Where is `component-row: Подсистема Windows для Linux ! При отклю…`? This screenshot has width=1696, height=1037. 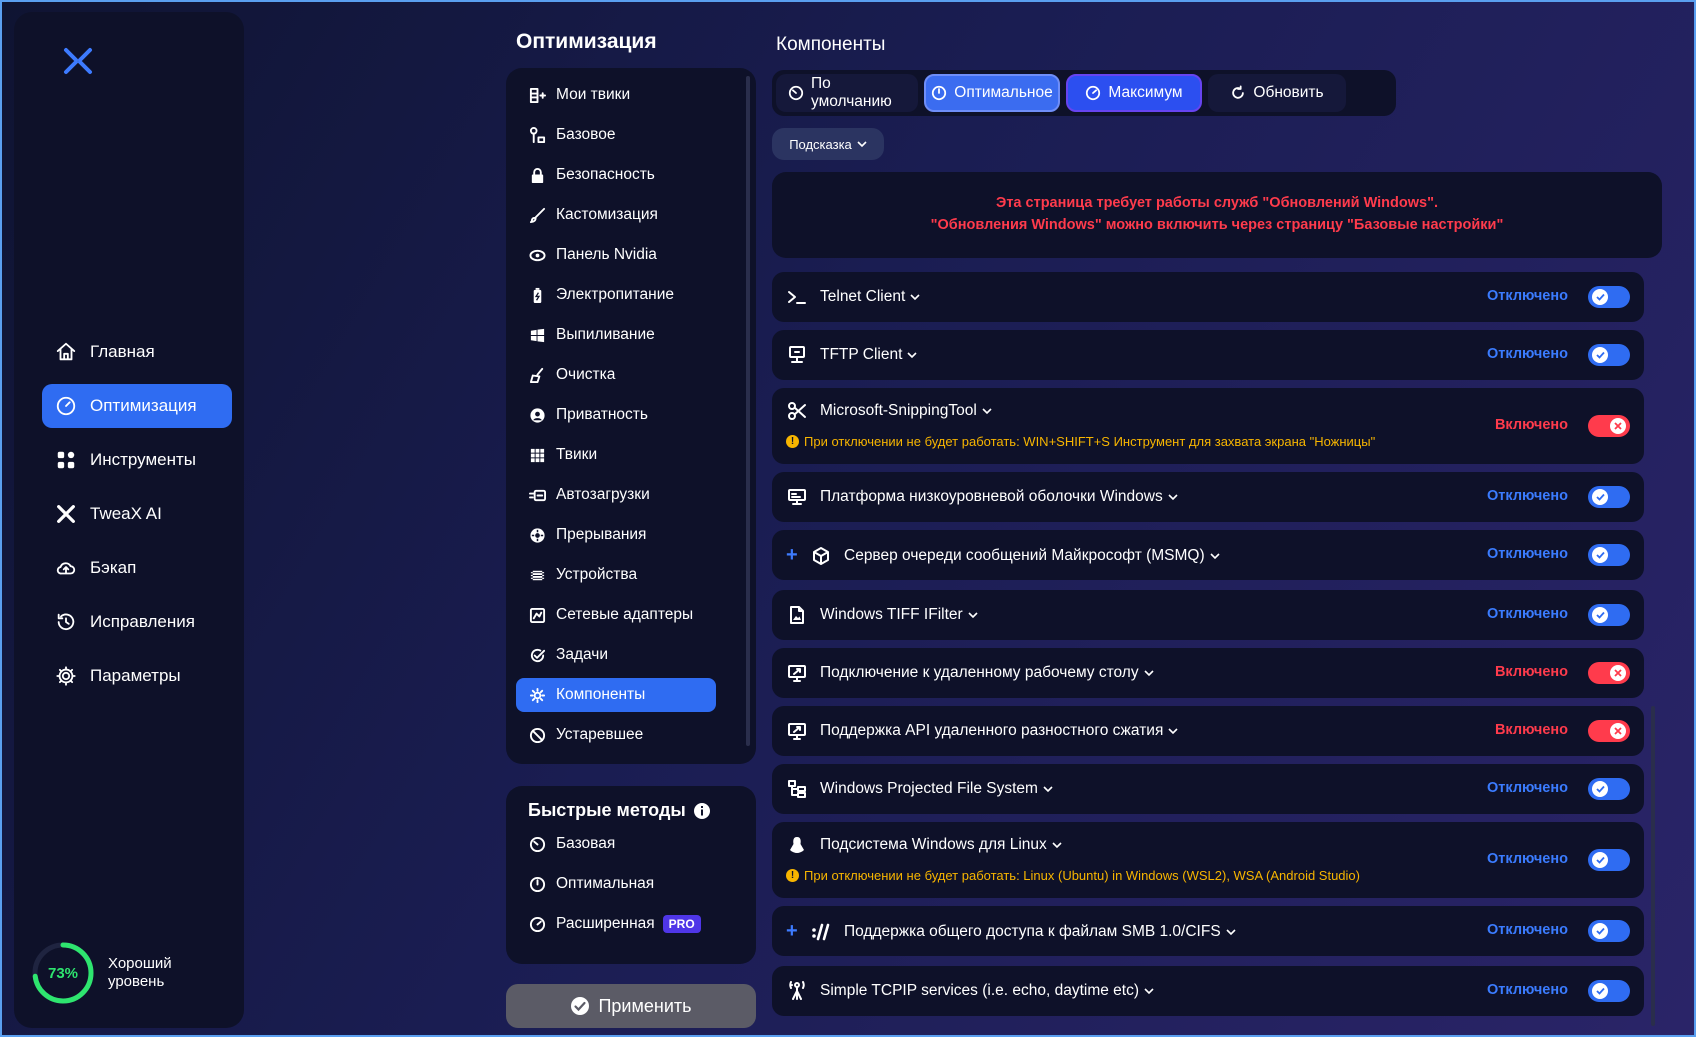
component-row: Подсистема Windows для Linux ! При отклю… is located at coordinates (1208, 860).